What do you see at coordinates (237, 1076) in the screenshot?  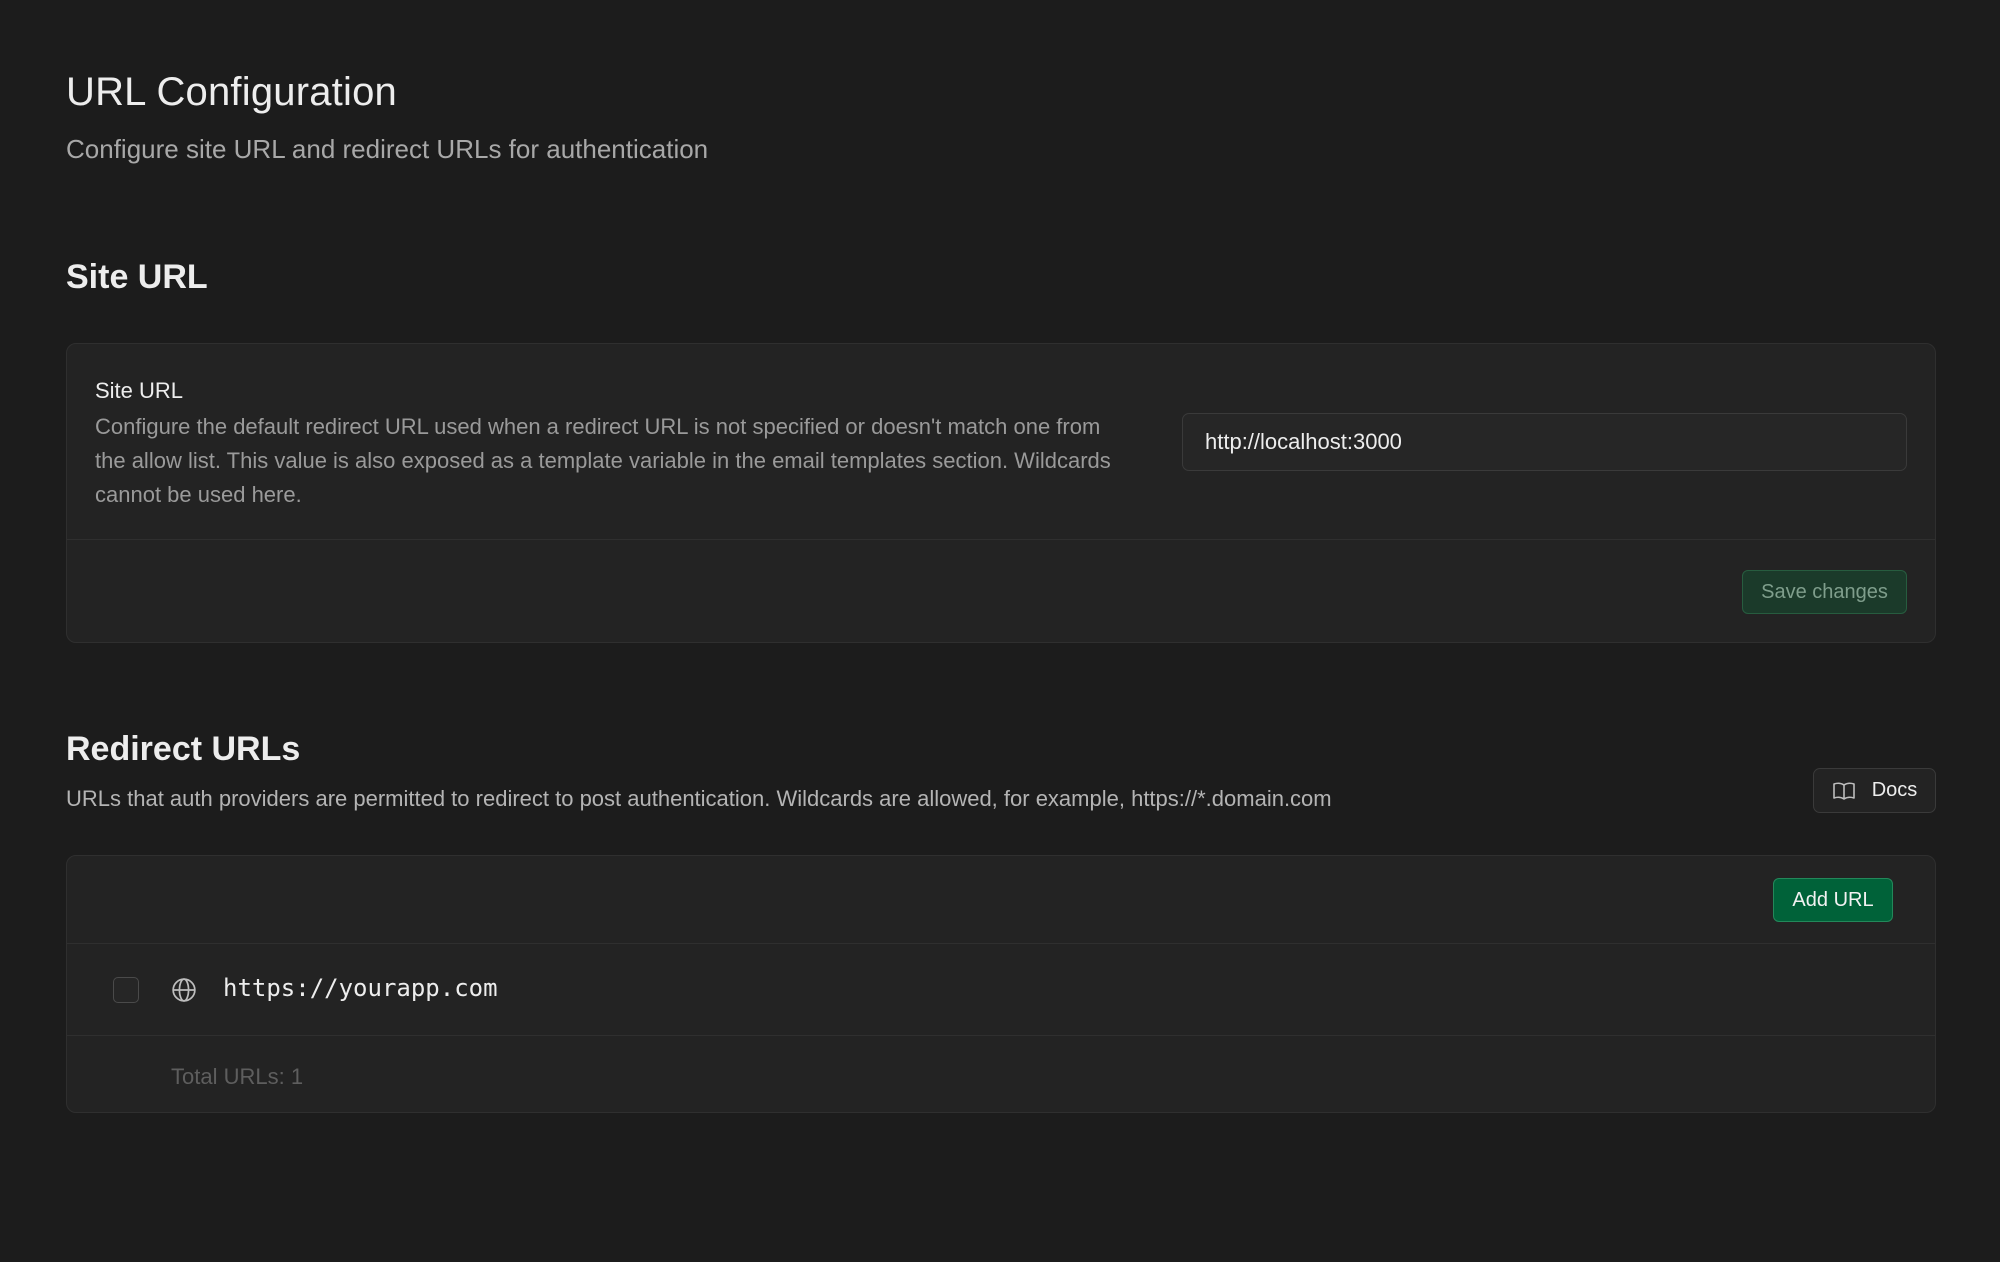 I see `total-urls-count: Total URLs: 1` at bounding box center [237, 1076].